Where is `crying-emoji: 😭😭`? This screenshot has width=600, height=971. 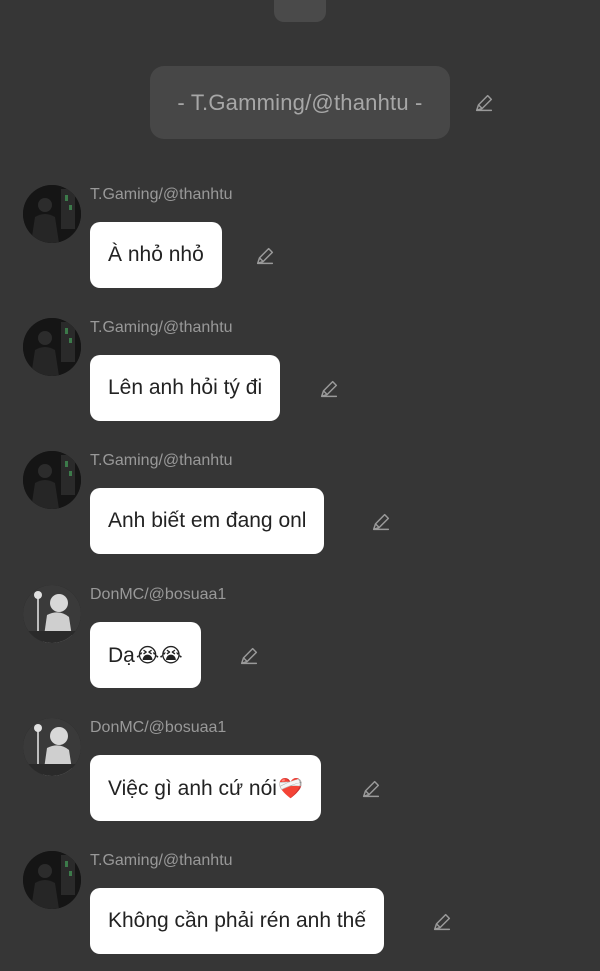
crying-emoji: 😭😭 is located at coordinates (159, 655).